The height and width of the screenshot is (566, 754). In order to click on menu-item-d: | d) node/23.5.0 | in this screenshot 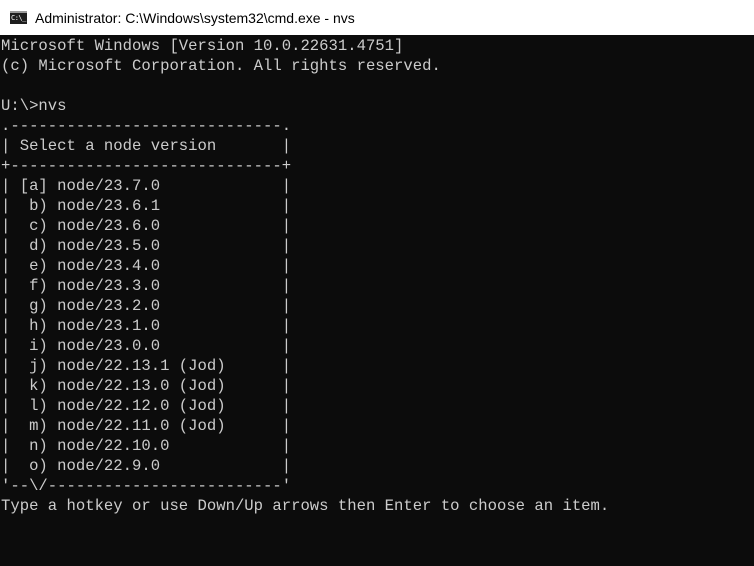, I will do `click(377, 246)`.